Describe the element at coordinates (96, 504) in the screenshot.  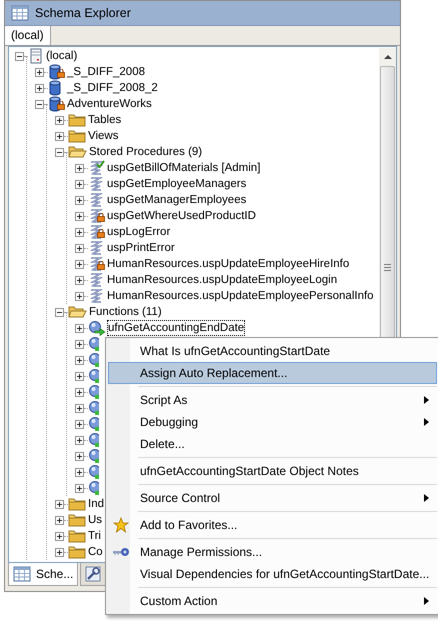
I see `tree-item: Ind` at that location.